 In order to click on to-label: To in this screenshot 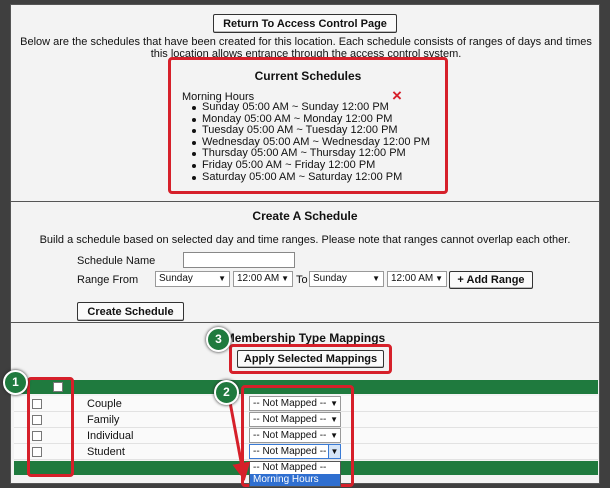, I will do `click(302, 280)`.